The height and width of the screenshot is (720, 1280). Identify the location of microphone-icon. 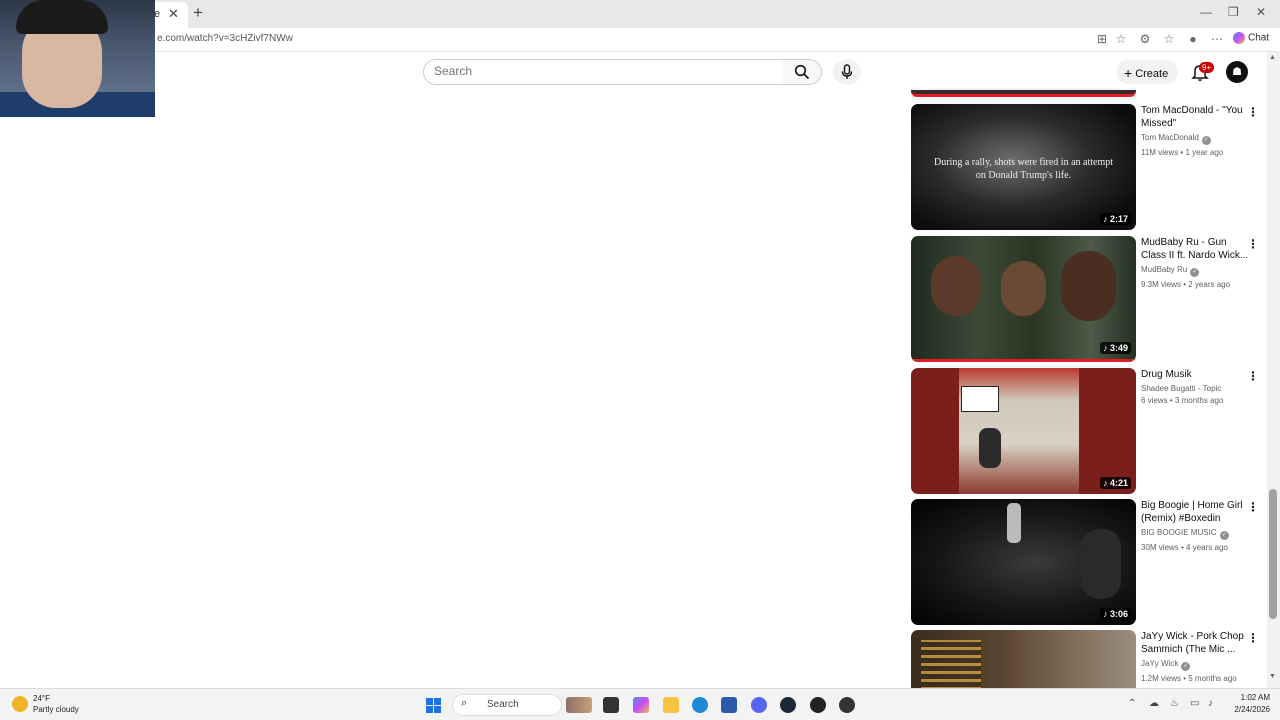
(847, 71).